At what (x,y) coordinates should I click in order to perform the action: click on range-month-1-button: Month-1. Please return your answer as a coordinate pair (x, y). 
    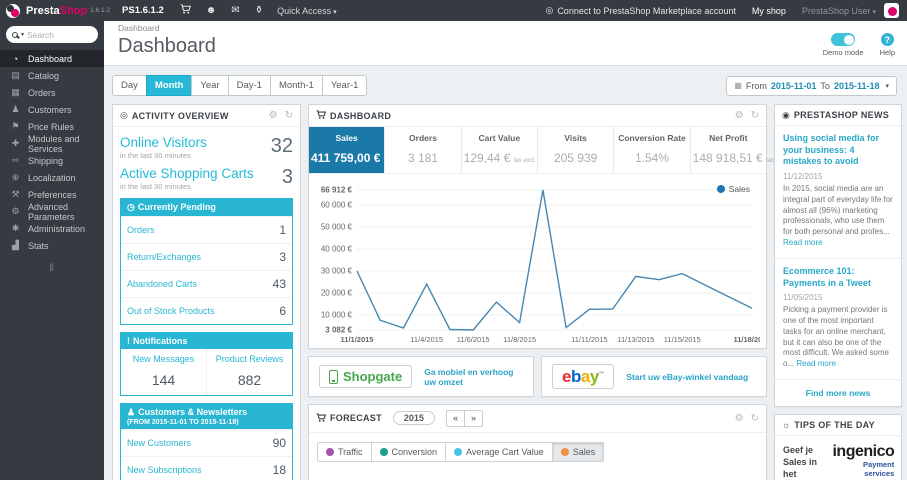
    Looking at the image, I should click on (296, 85).